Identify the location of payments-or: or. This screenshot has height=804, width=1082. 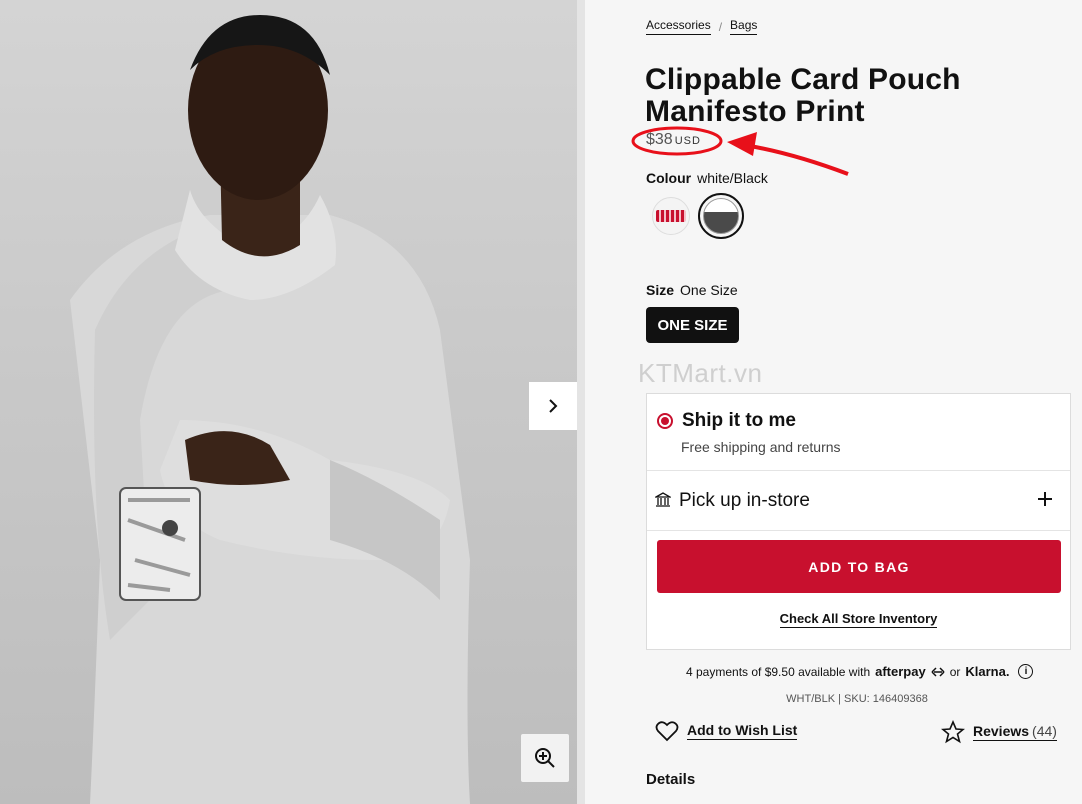
(955, 671).